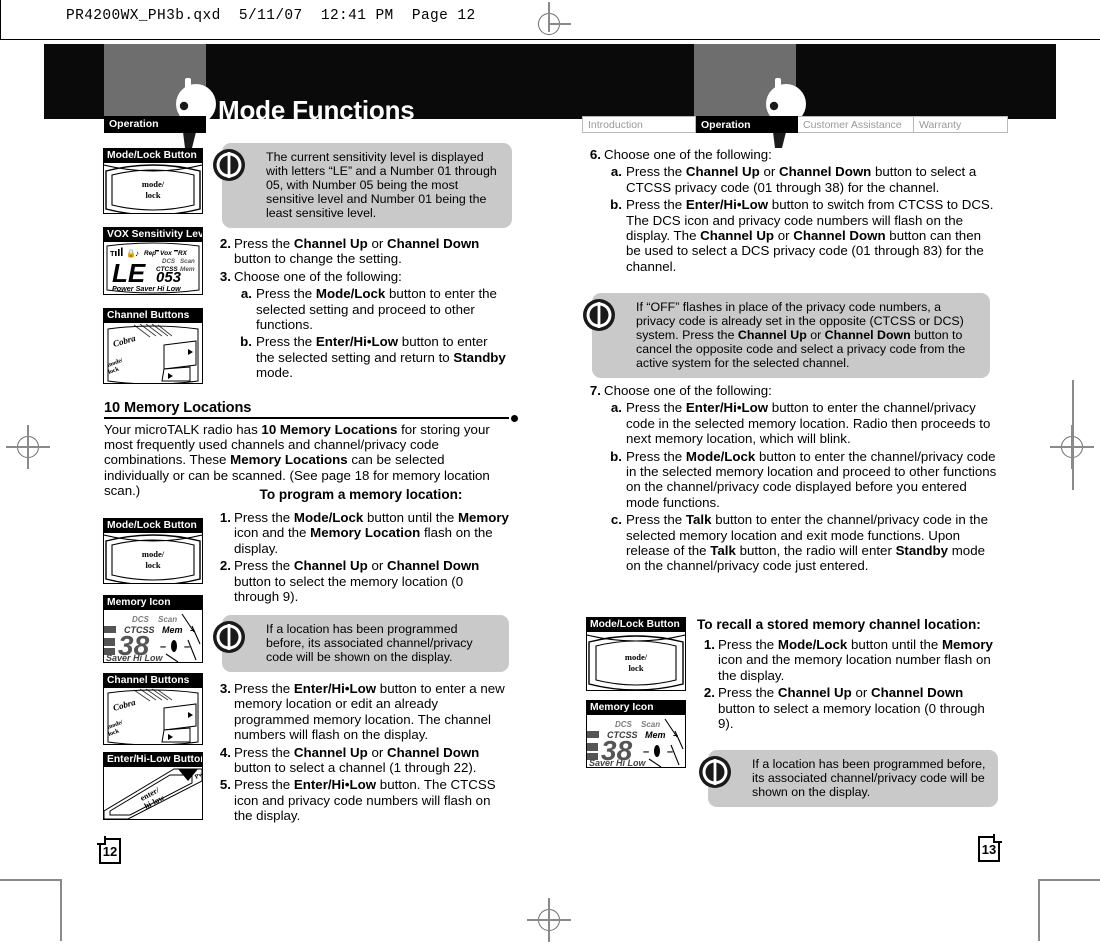  Describe the element at coordinates (856, 124) in the screenshot. I see `tab-customer-assistance: Customer Assistance` at that location.